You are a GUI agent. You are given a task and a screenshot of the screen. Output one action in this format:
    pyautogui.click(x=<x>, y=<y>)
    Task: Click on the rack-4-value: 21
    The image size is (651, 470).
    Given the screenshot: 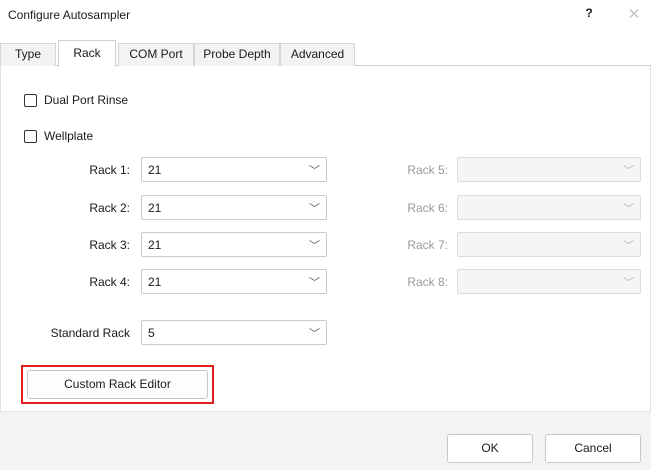 What is the action you would take?
    pyautogui.click(x=155, y=282)
    